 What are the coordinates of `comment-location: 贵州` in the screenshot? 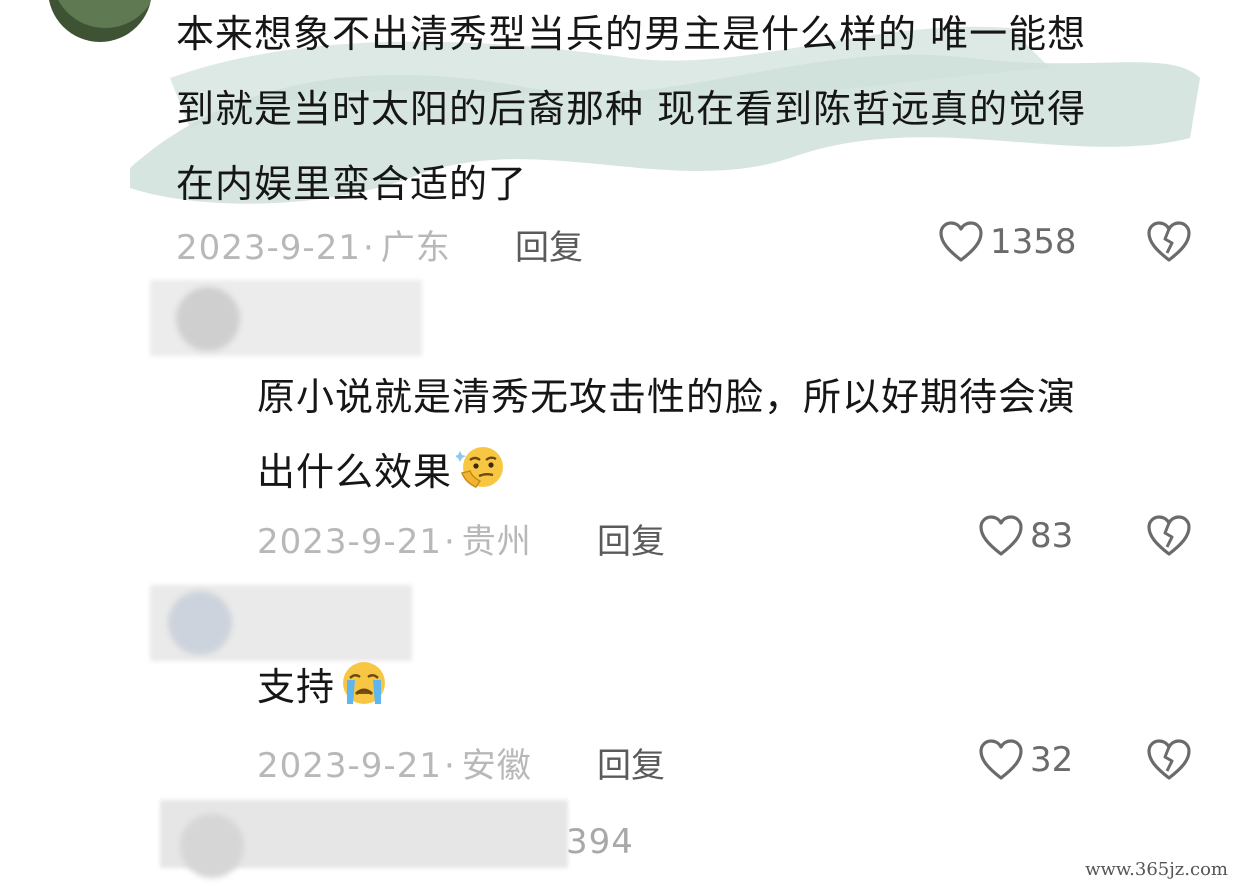 It's located at (496, 542).